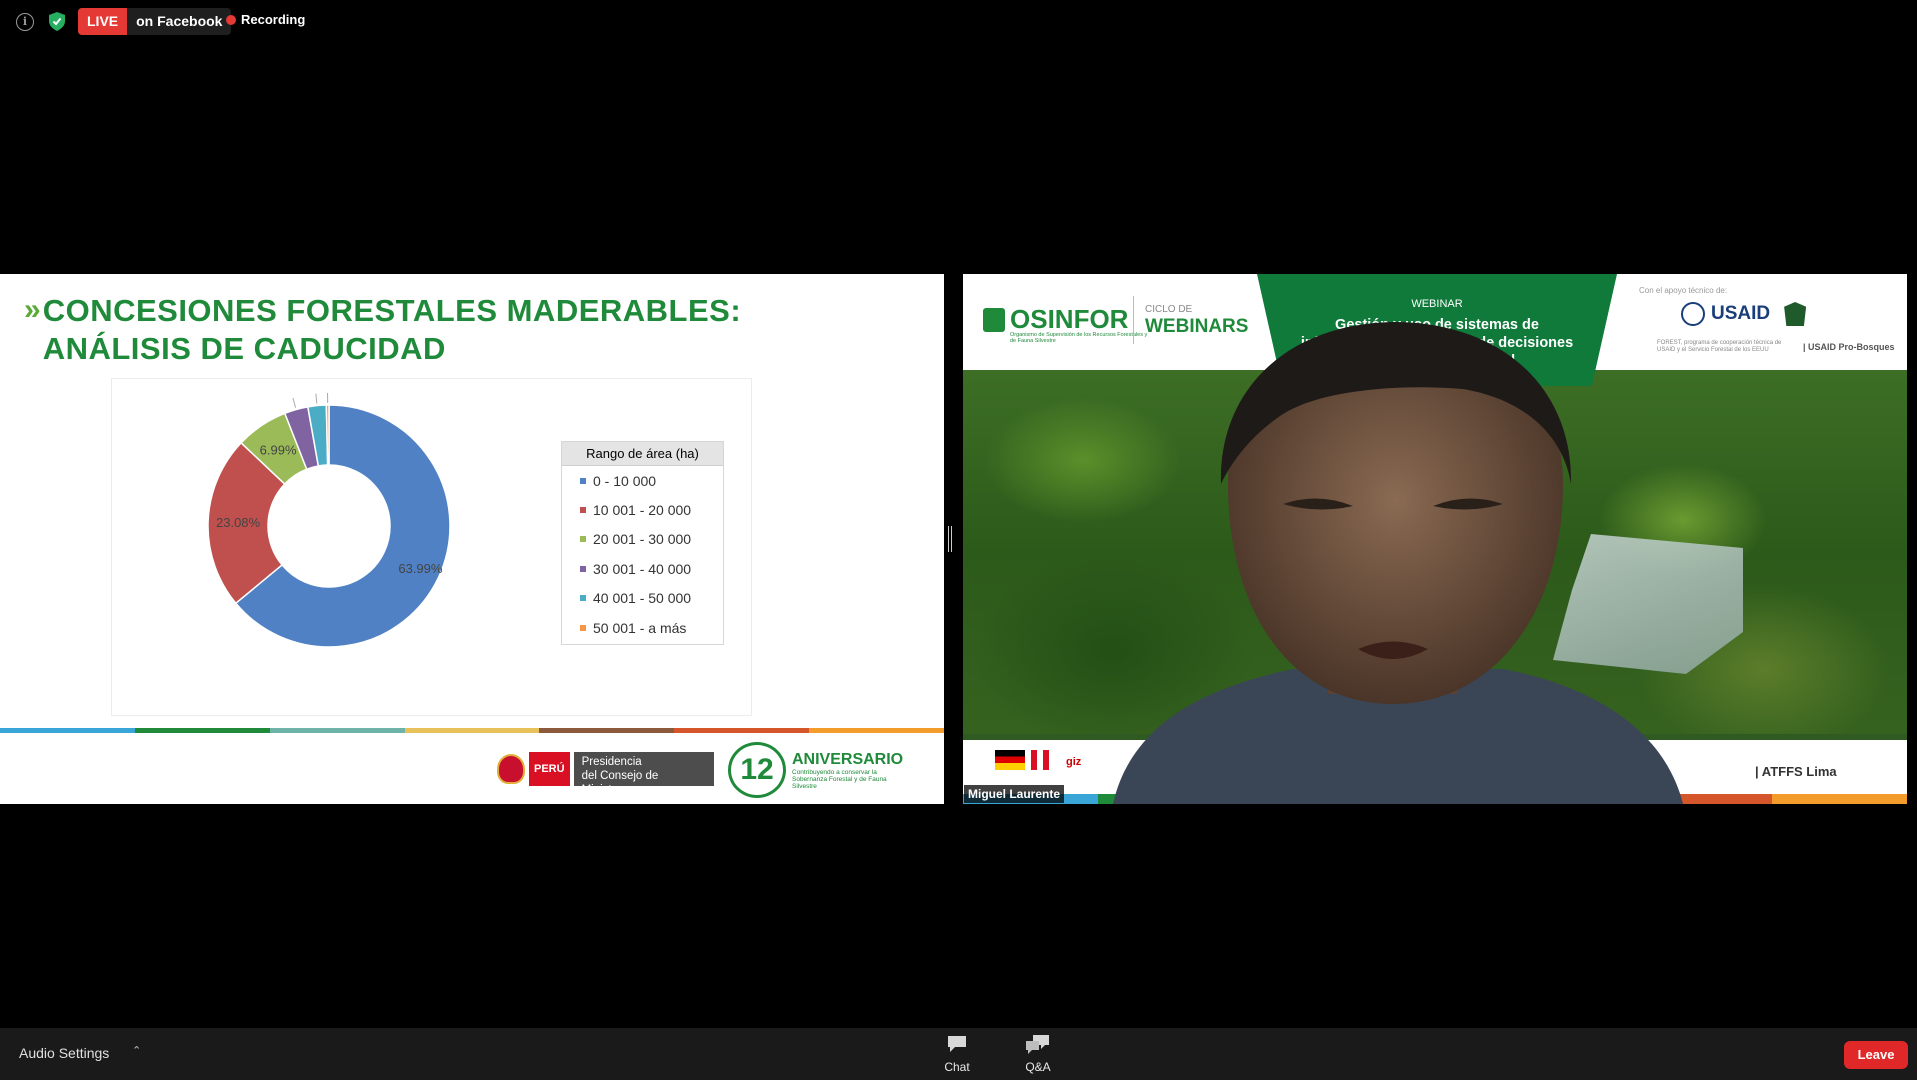  I want to click on slide-title-line1: CONCESIONES FORESTALES MADERABLES:, so click(392, 310).